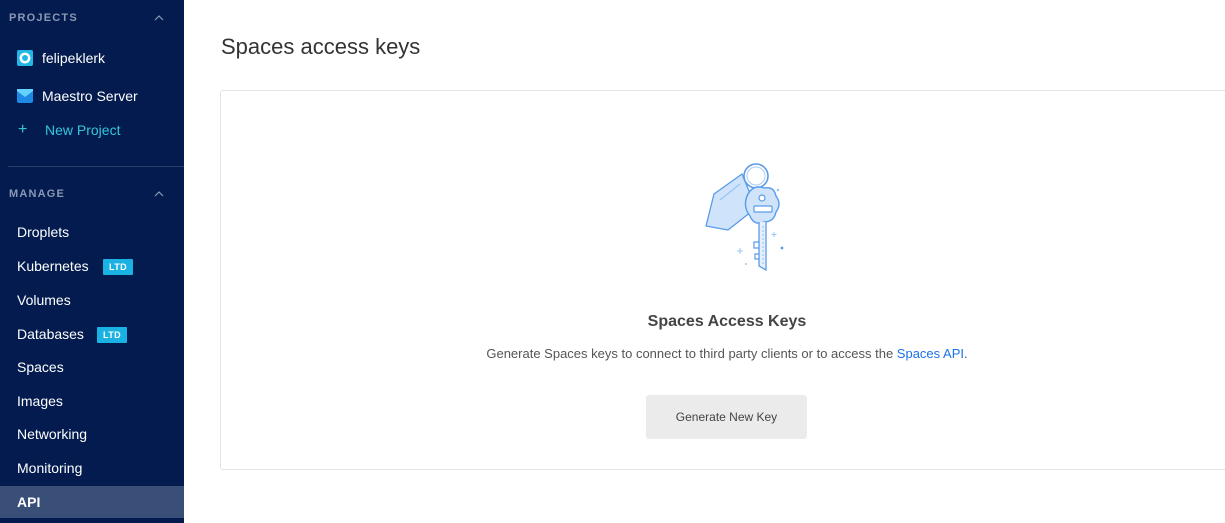 This screenshot has height=523, width=1225. Describe the element at coordinates (726, 417) in the screenshot. I see `generate-new-key-button: Generate New Key` at that location.